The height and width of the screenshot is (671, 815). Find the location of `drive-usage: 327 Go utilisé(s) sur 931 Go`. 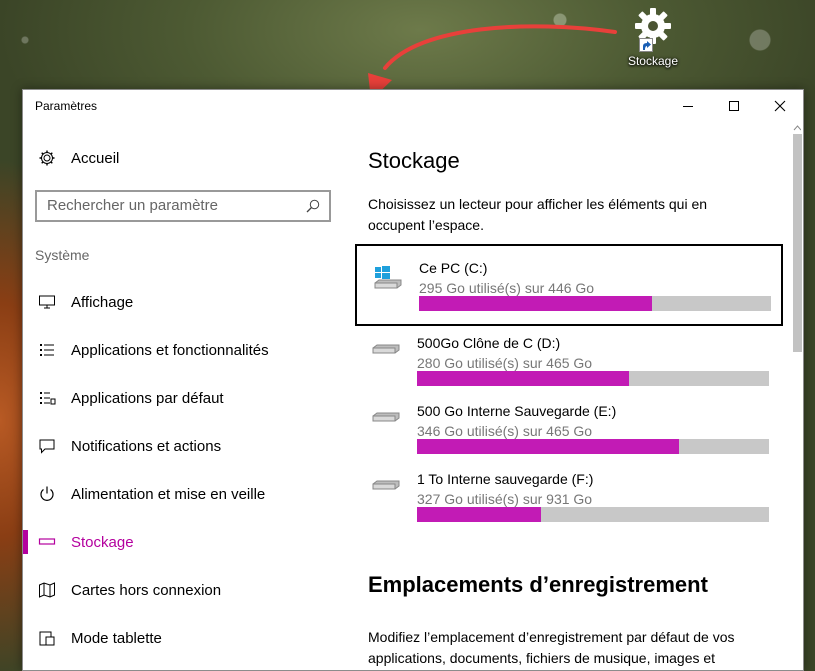

drive-usage: 327 Go utilisé(s) sur 931 Go is located at coordinates (505, 499).